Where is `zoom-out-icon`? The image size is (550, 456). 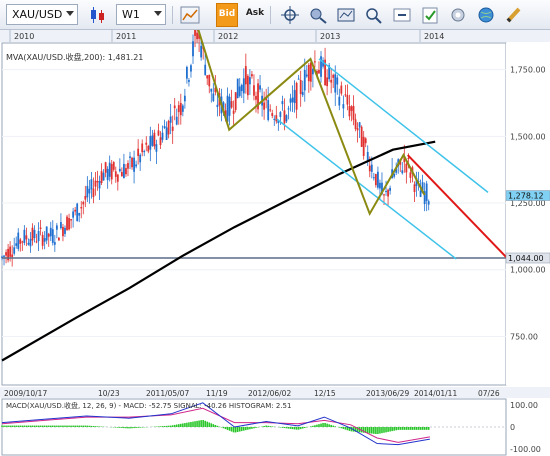 zoom-out-icon is located at coordinates (402, 15).